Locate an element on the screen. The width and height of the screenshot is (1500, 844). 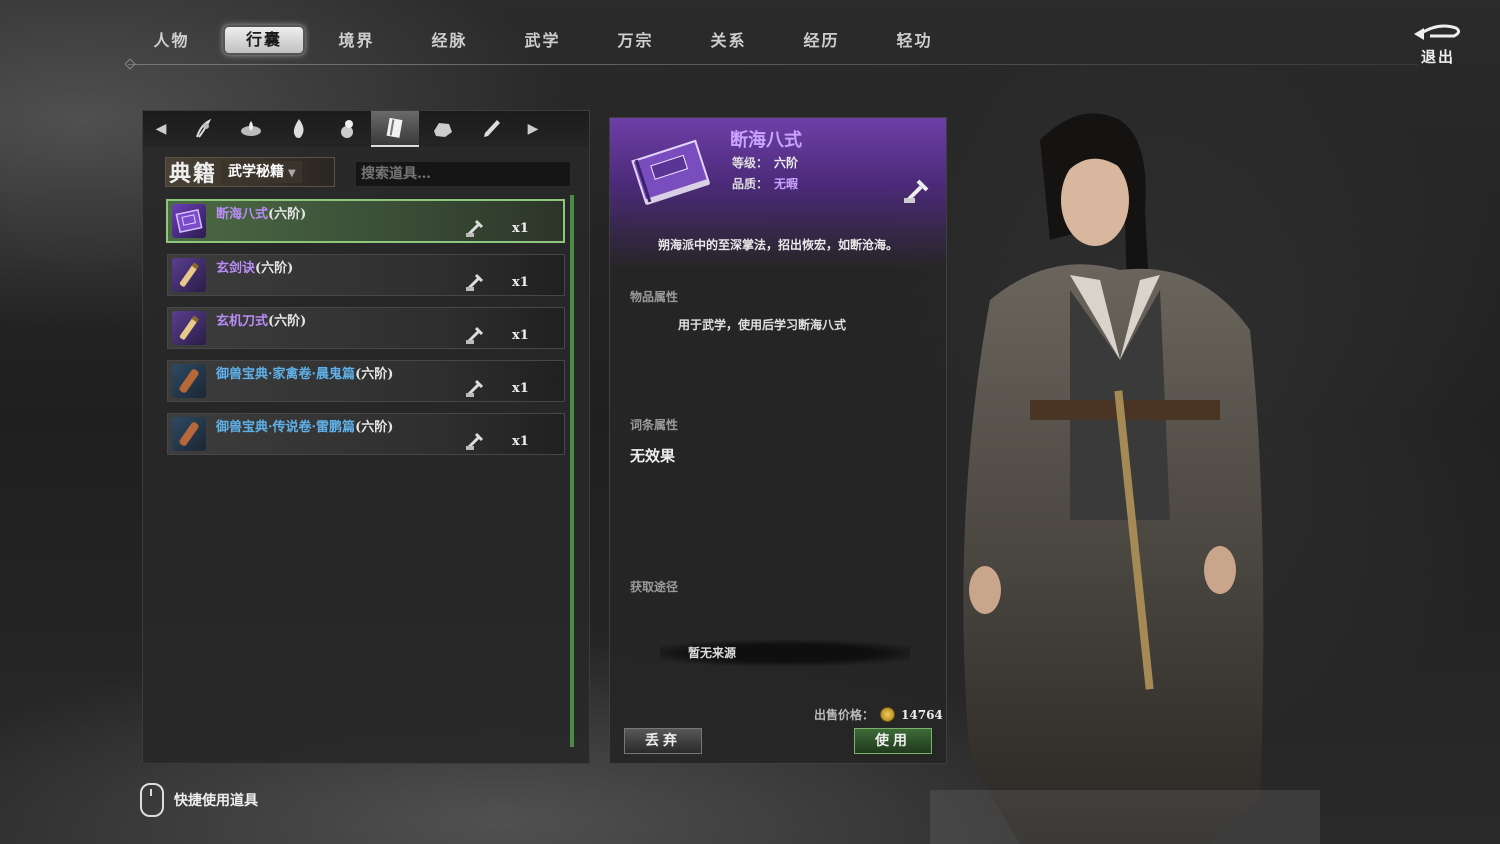
lotus-icon is located at coordinates (251, 129).